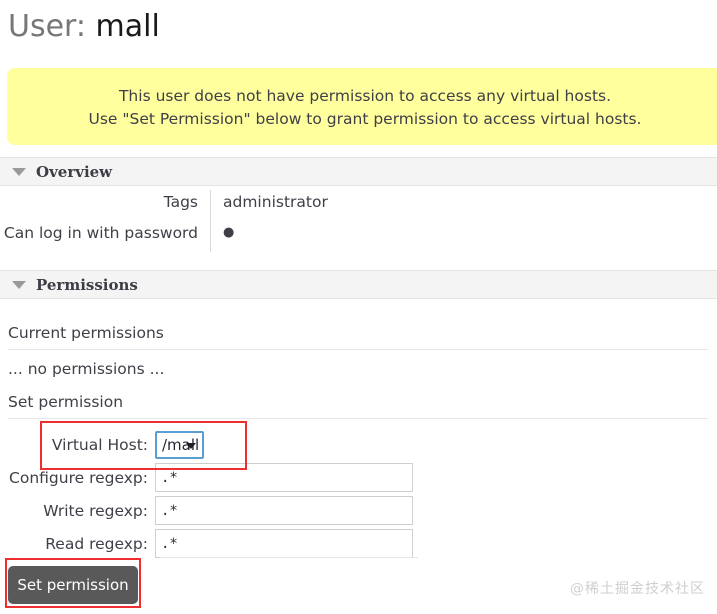 The image size is (717, 614). What do you see at coordinates (127, 26) in the screenshot?
I see `page-title-value: mall` at bounding box center [127, 26].